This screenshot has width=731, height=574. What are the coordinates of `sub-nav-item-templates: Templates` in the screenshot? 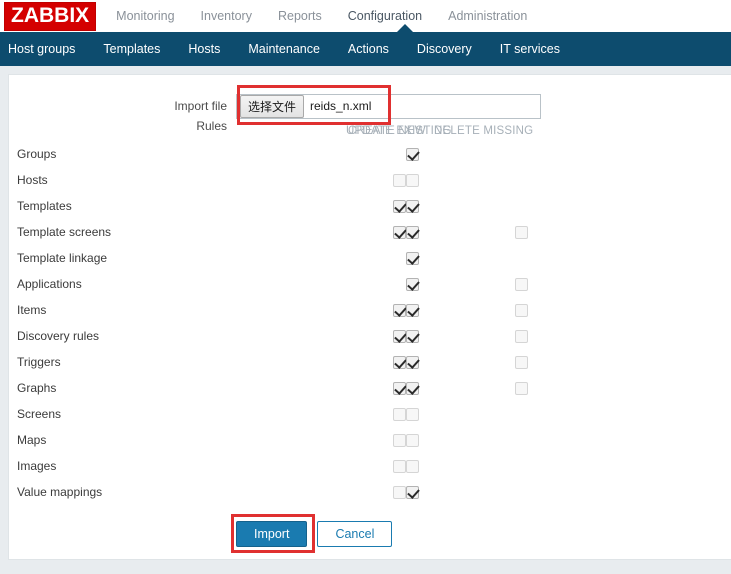 It's located at (131, 49).